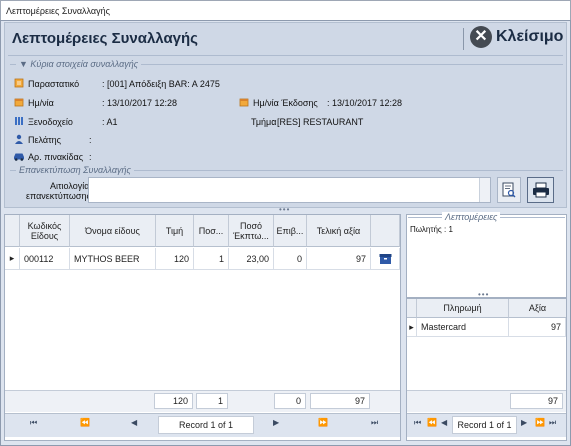 Image resolution: width=571 pixels, height=446 pixels. Describe the element at coordinates (537, 327) in the screenshot. I see `cell-payment-amount: 97` at that location.